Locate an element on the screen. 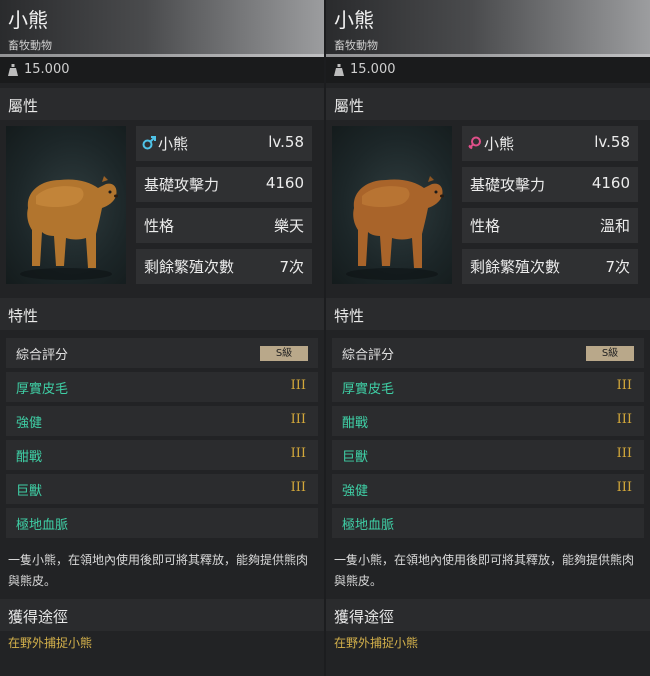 This screenshot has height=676, width=650. male-symbol-icon is located at coordinates (149, 143).